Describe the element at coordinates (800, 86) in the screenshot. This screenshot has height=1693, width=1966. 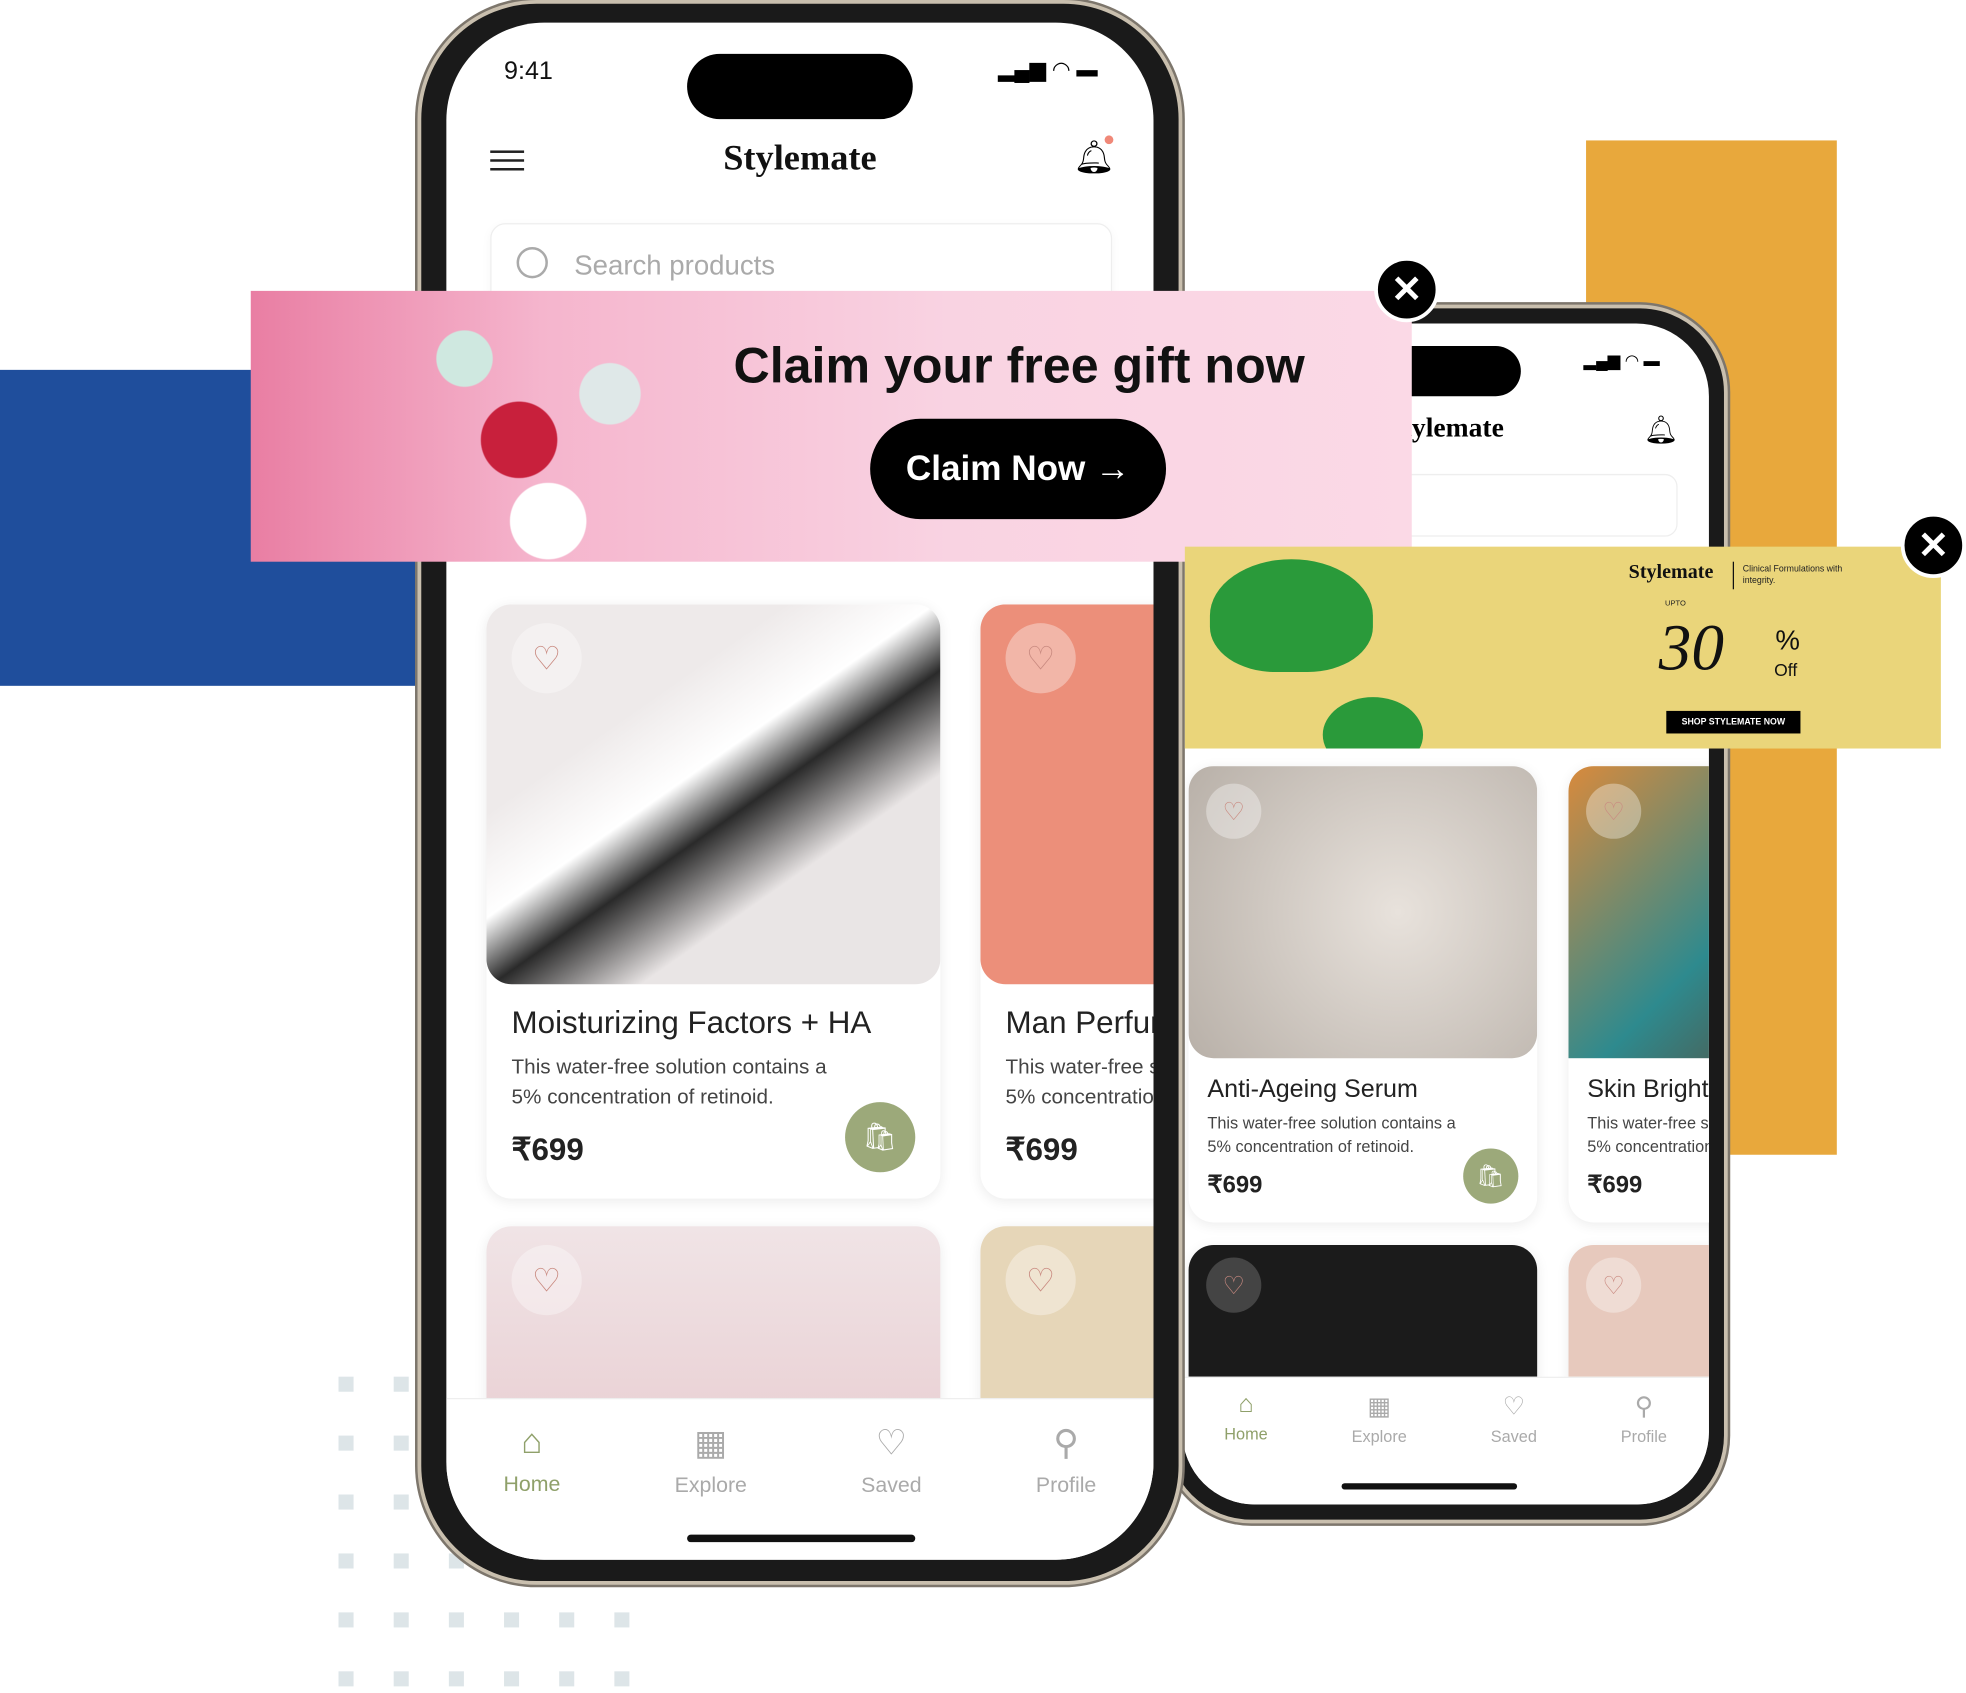
I see `dynamic-island` at that location.